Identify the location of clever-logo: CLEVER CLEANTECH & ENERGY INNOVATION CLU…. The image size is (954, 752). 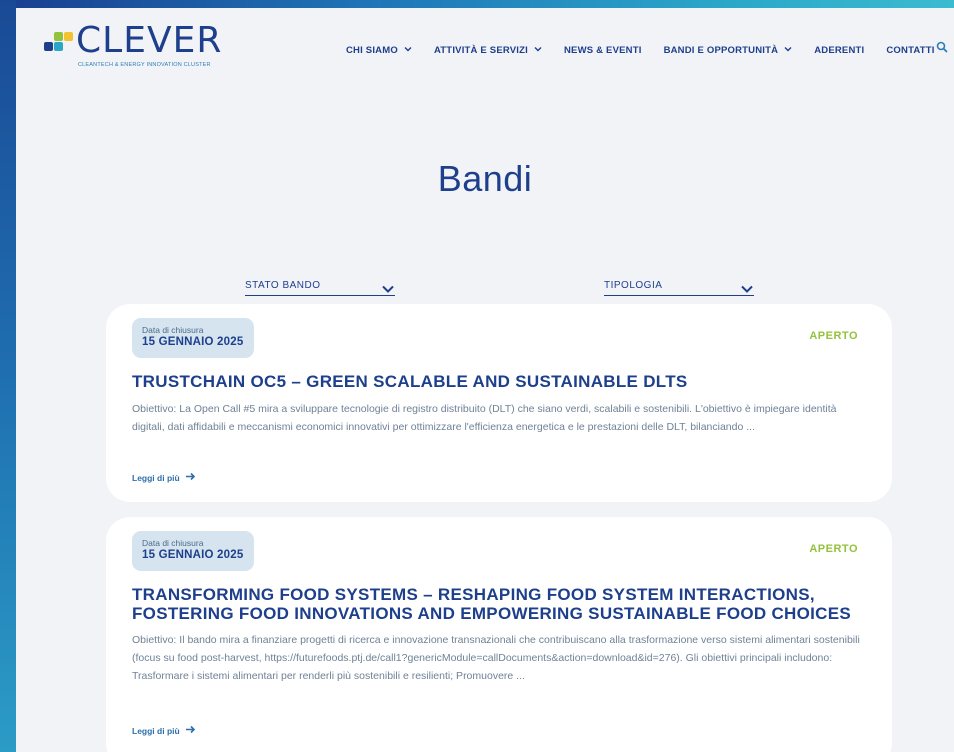
(131, 44).